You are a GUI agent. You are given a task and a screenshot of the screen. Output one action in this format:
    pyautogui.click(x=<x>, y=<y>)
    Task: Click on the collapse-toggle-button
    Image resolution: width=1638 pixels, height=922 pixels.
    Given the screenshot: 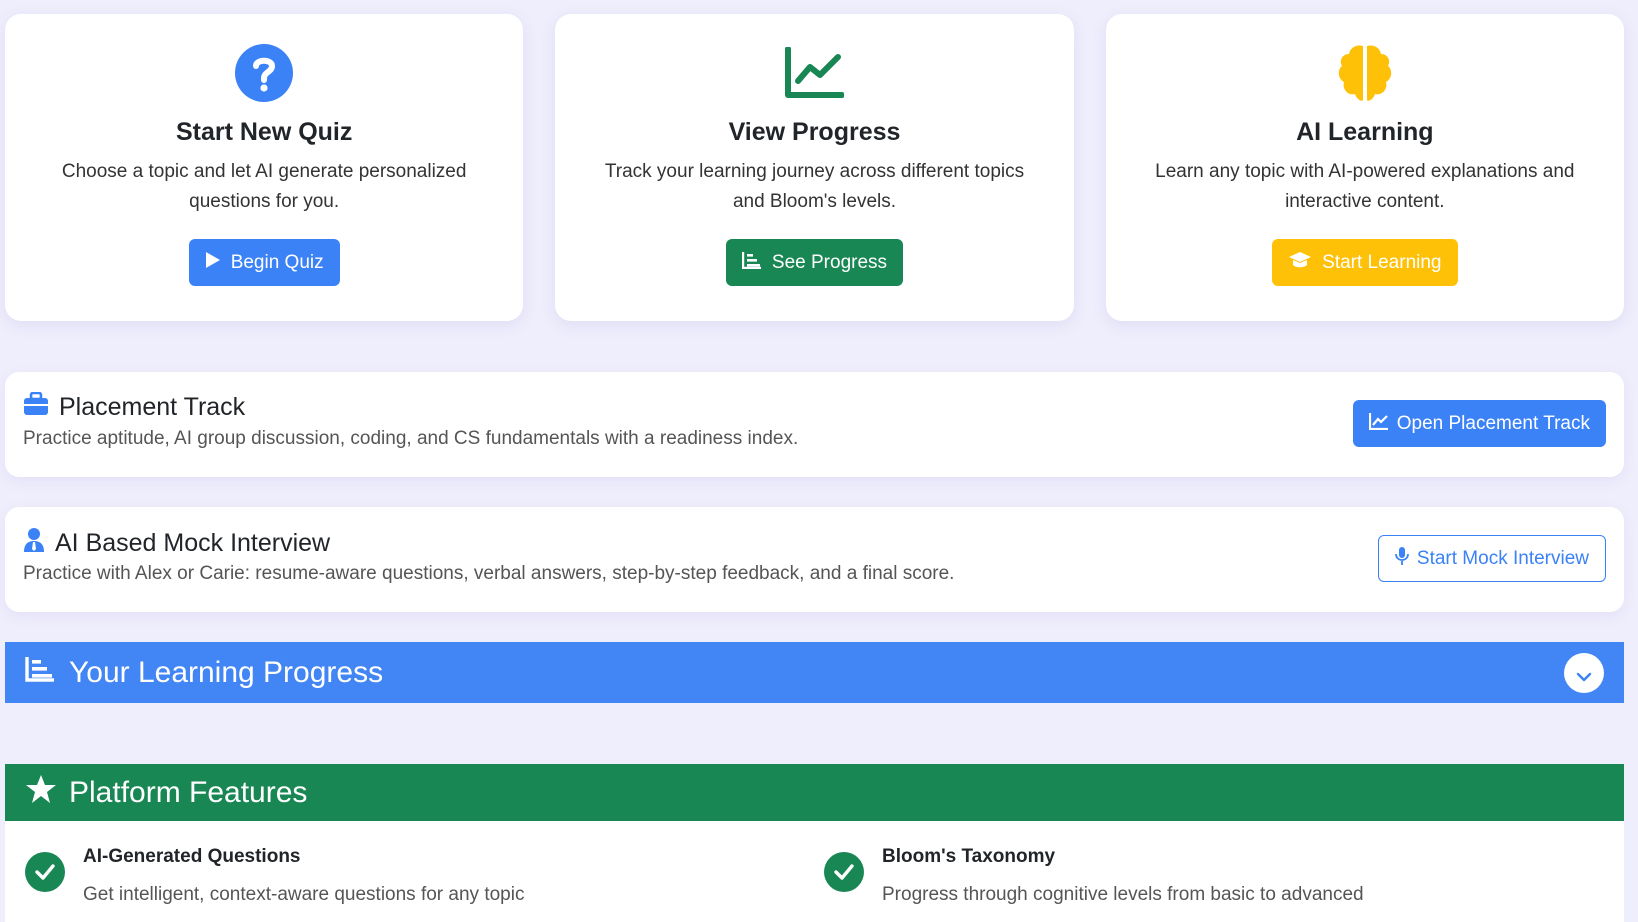 What is the action you would take?
    pyautogui.click(x=1584, y=672)
    